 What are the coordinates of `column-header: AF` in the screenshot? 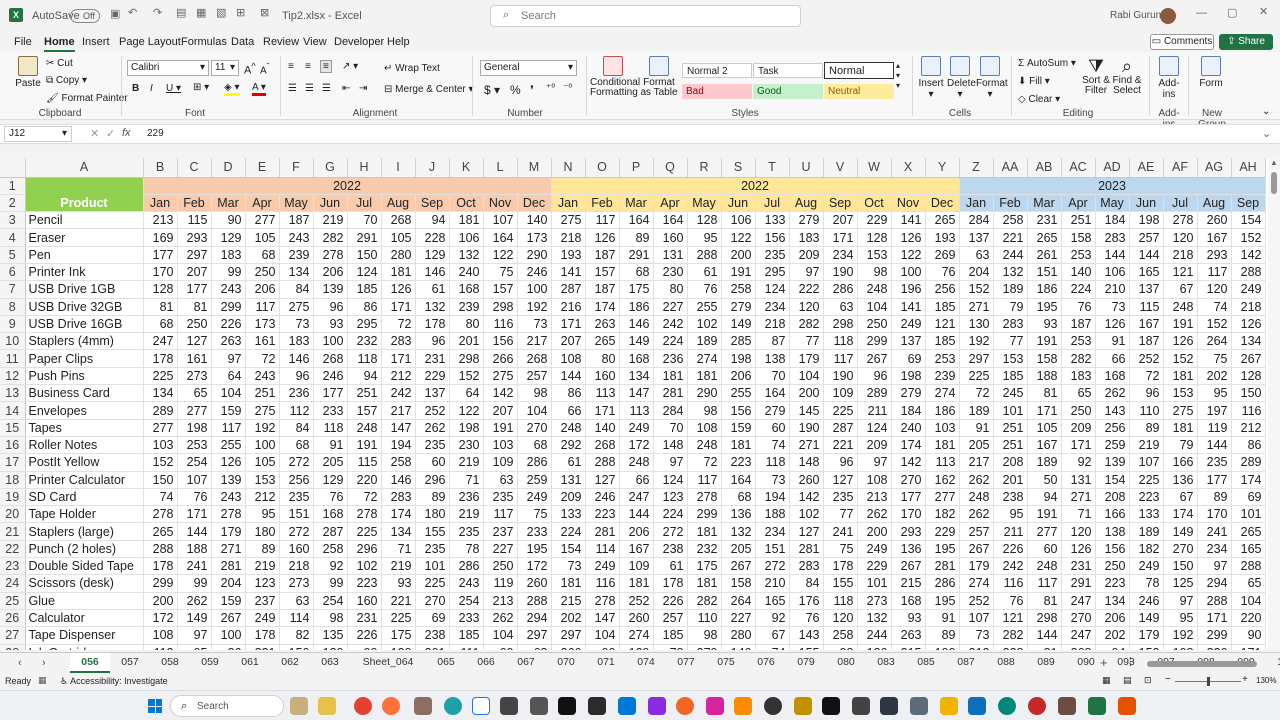 It's located at (1180, 168).